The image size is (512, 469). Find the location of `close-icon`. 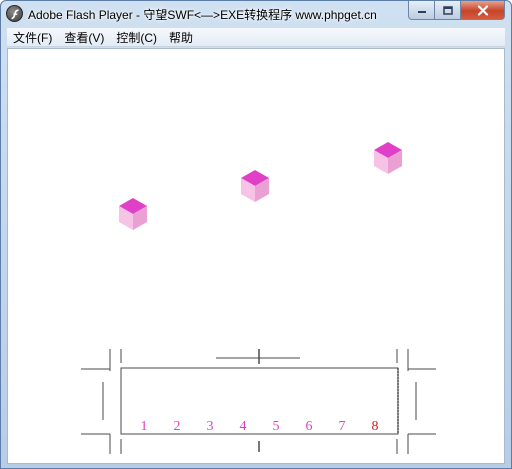

close-icon is located at coordinates (482, 10).